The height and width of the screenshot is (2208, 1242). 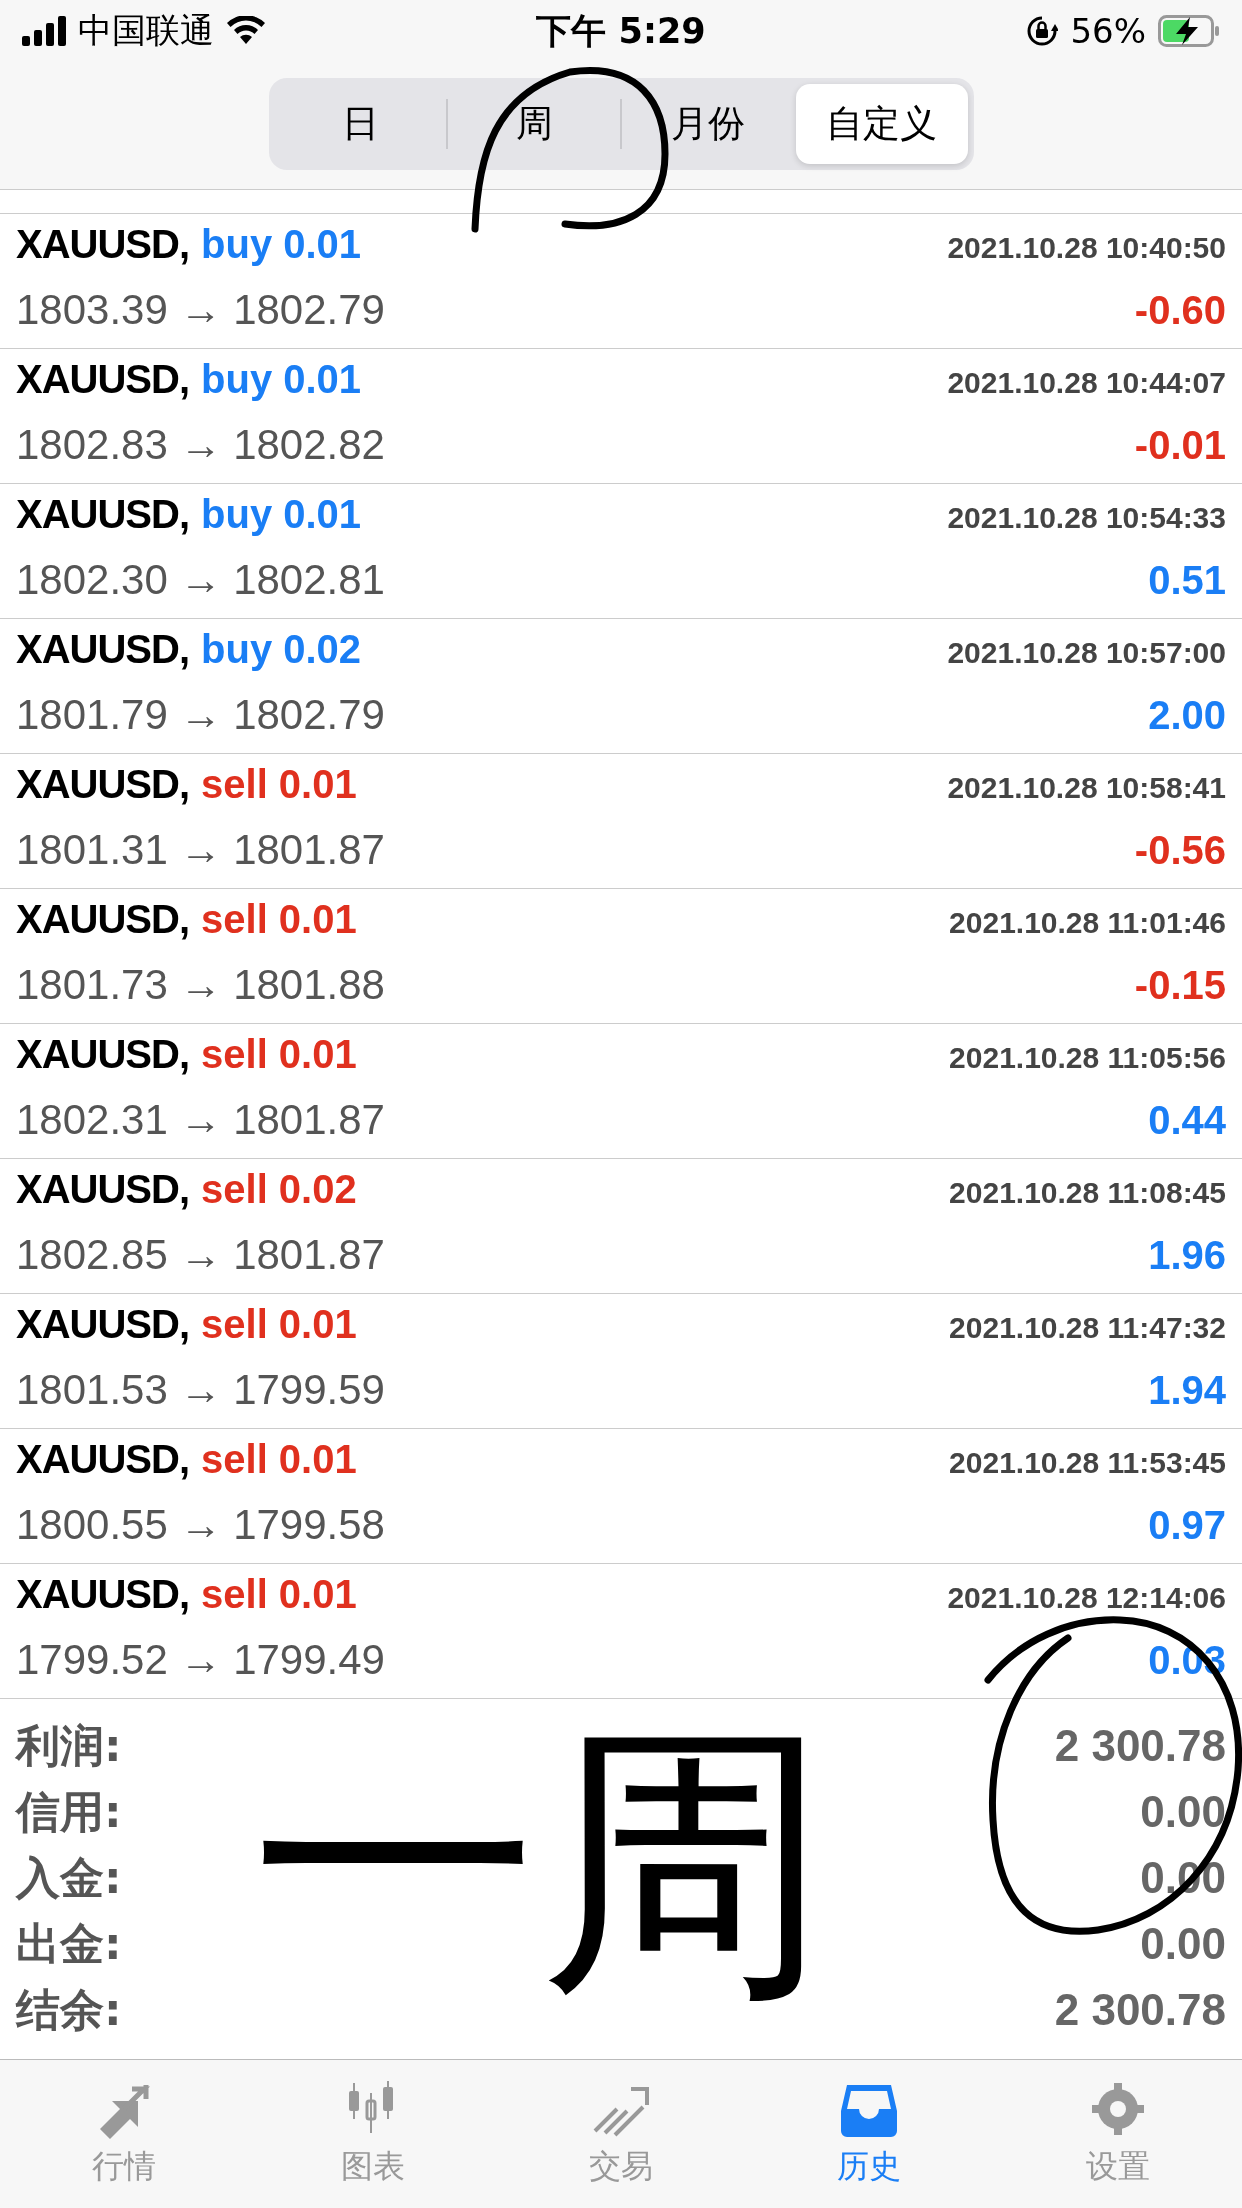 What do you see at coordinates (869, 2166) in the screenshot?
I see `tab-label: 历史` at bounding box center [869, 2166].